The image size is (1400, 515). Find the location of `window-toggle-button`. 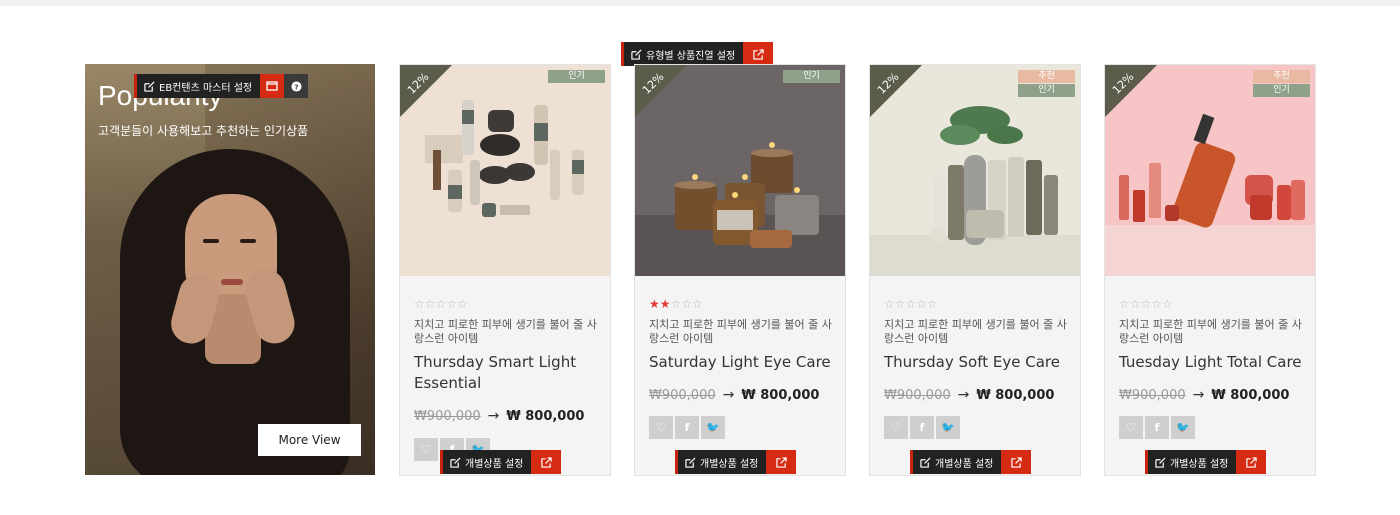

window-toggle-button is located at coordinates (272, 86).